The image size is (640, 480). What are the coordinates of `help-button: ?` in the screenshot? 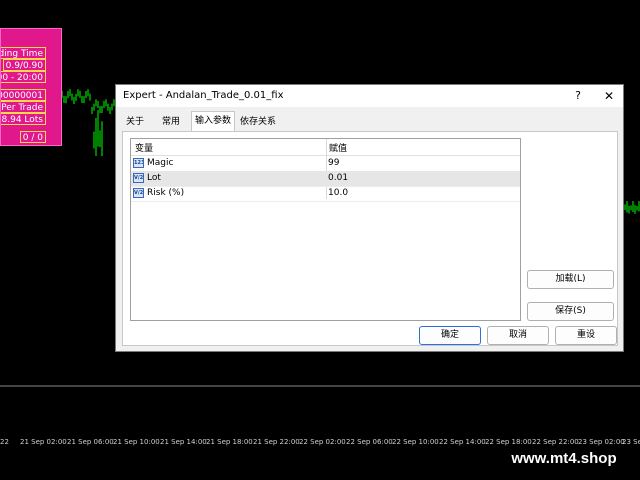 It's located at (578, 96).